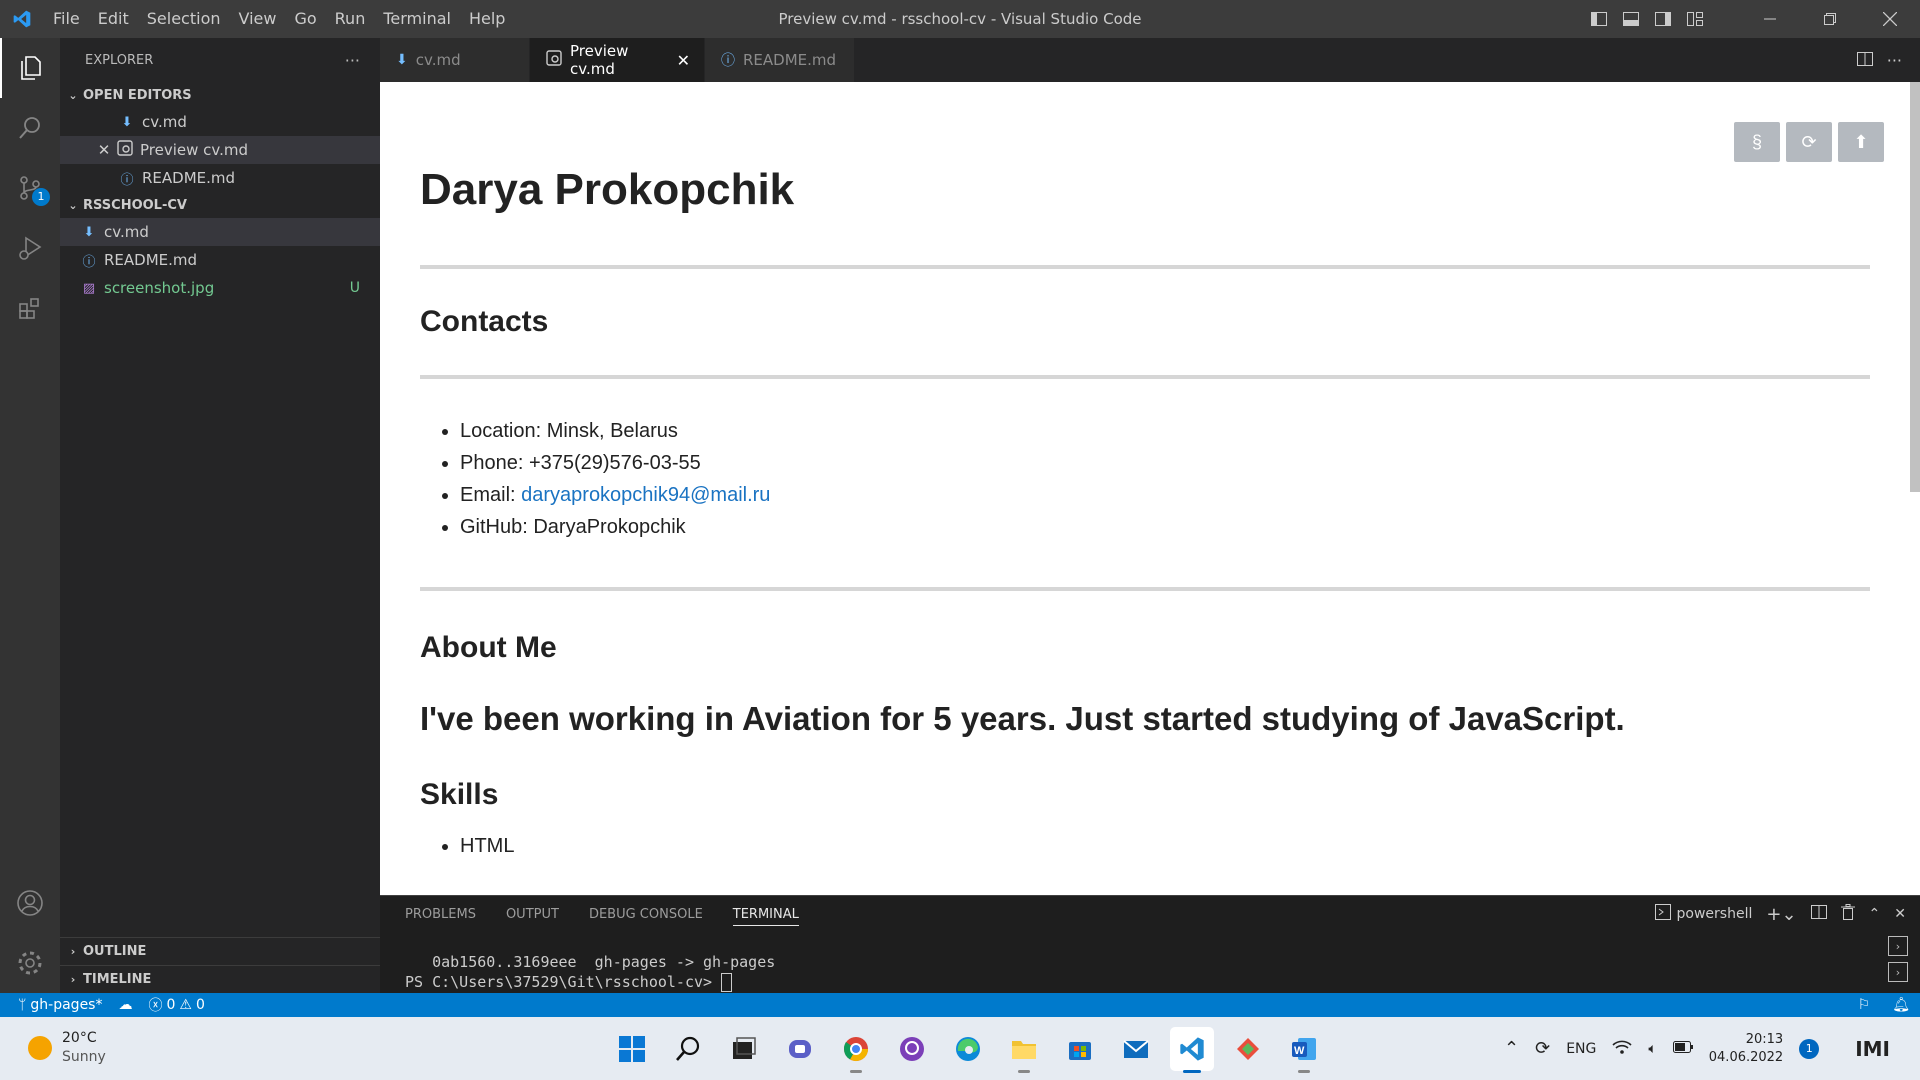 This screenshot has height=1080, width=1920. I want to click on menu-edit: Edit, so click(113, 19).